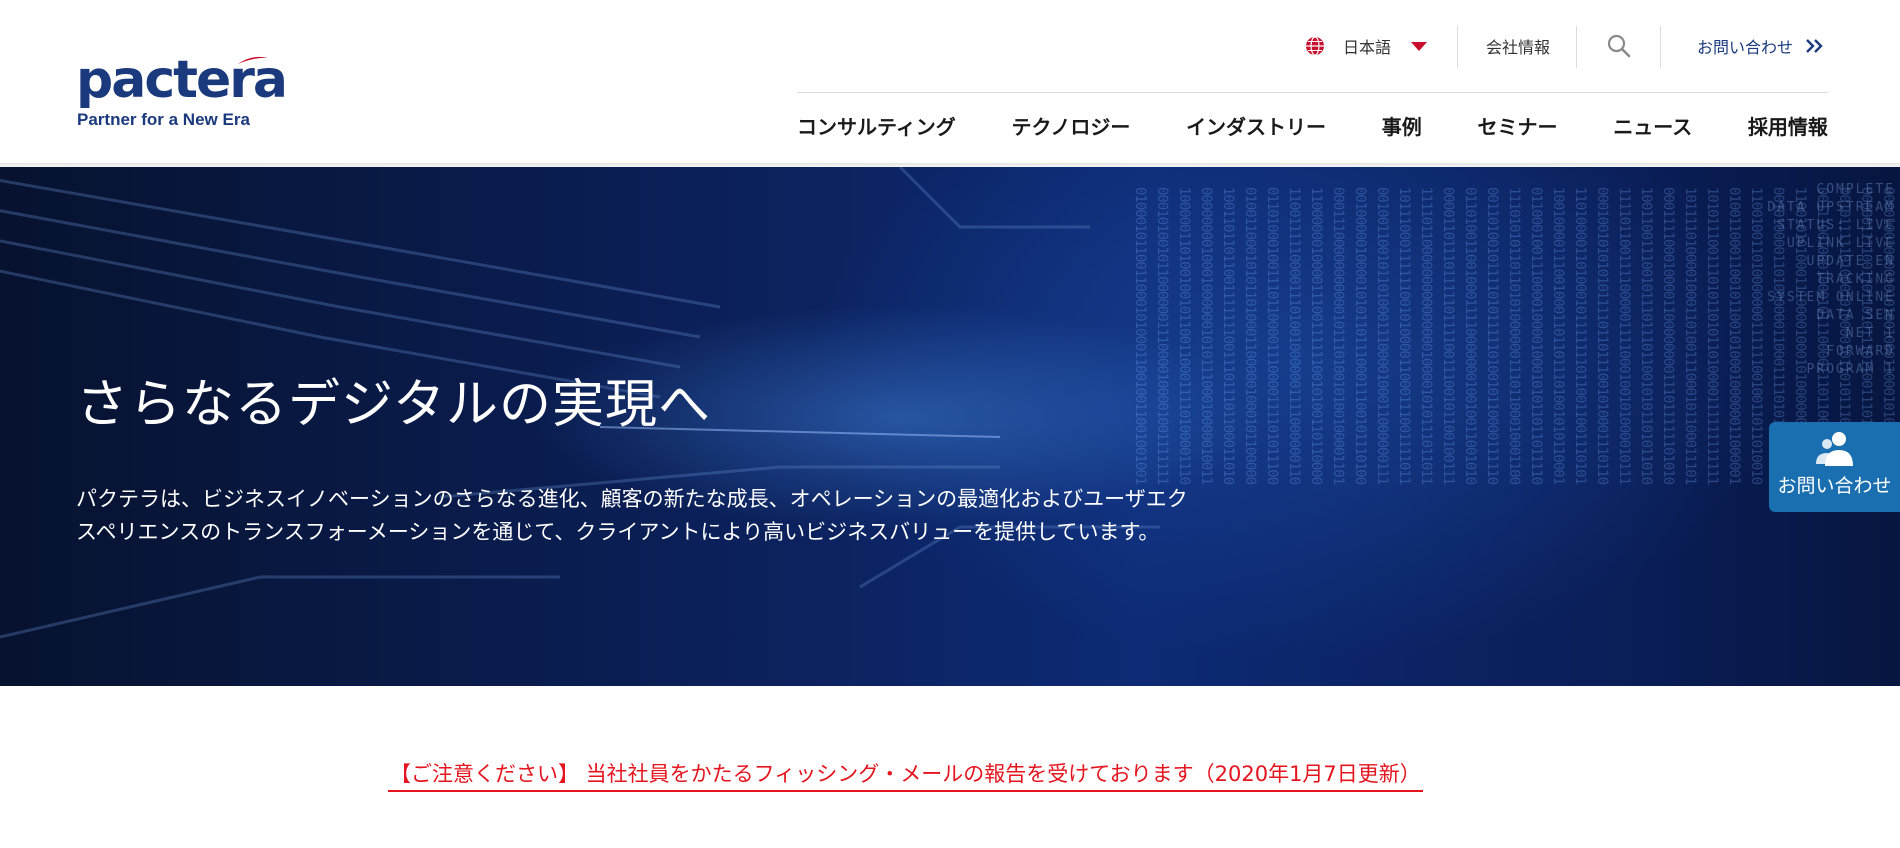  What do you see at coordinates (1360, 336) in the screenshot?
I see `matrix-column: 0010000010000101011011100011100101110100` at bounding box center [1360, 336].